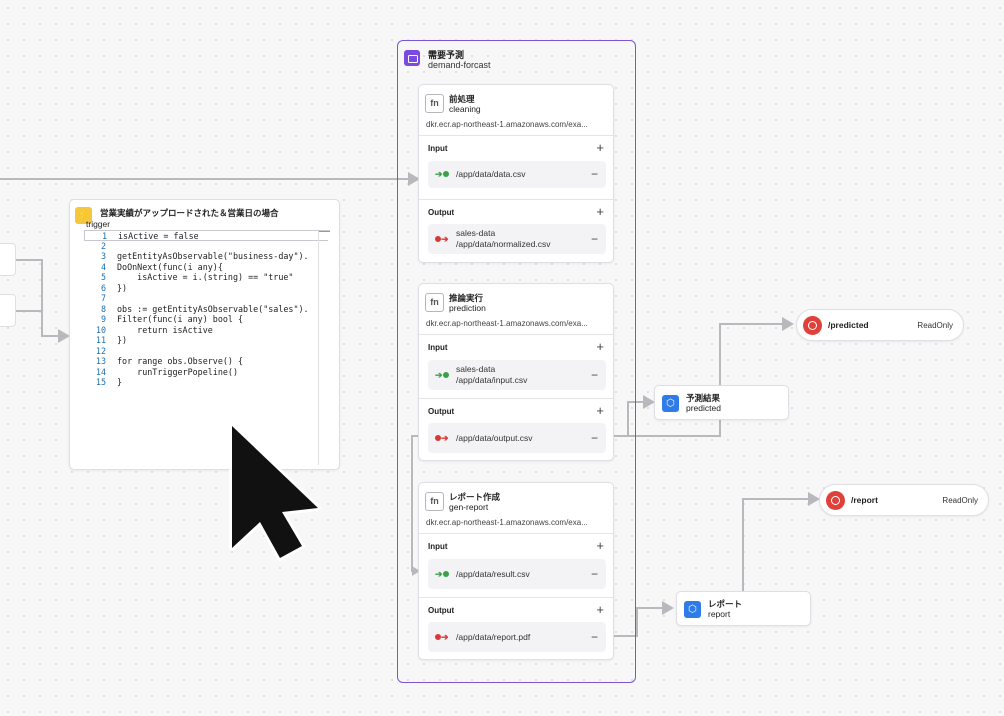 The width and height of the screenshot is (1004, 716). I want to click on code-line: 1 isActive = false, so click(206, 235).